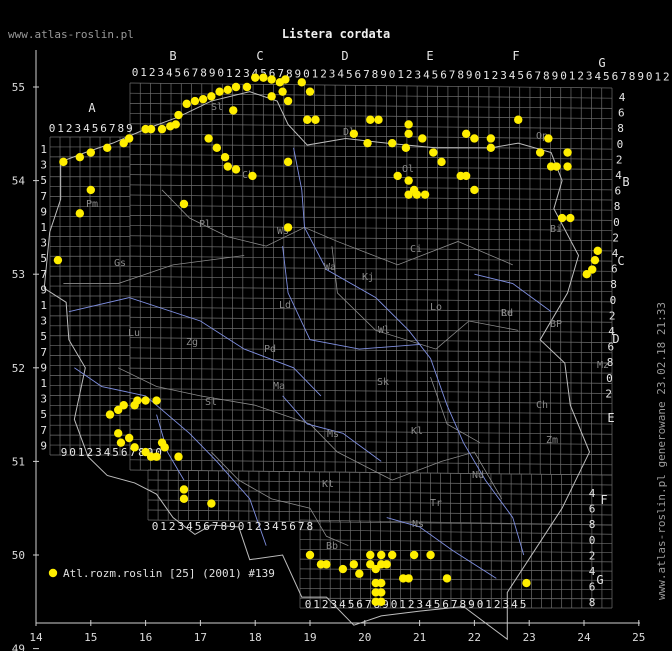 Image resolution: width=672 pixels, height=651 pixels. I want to click on grid-letter-right: F, so click(603, 500).